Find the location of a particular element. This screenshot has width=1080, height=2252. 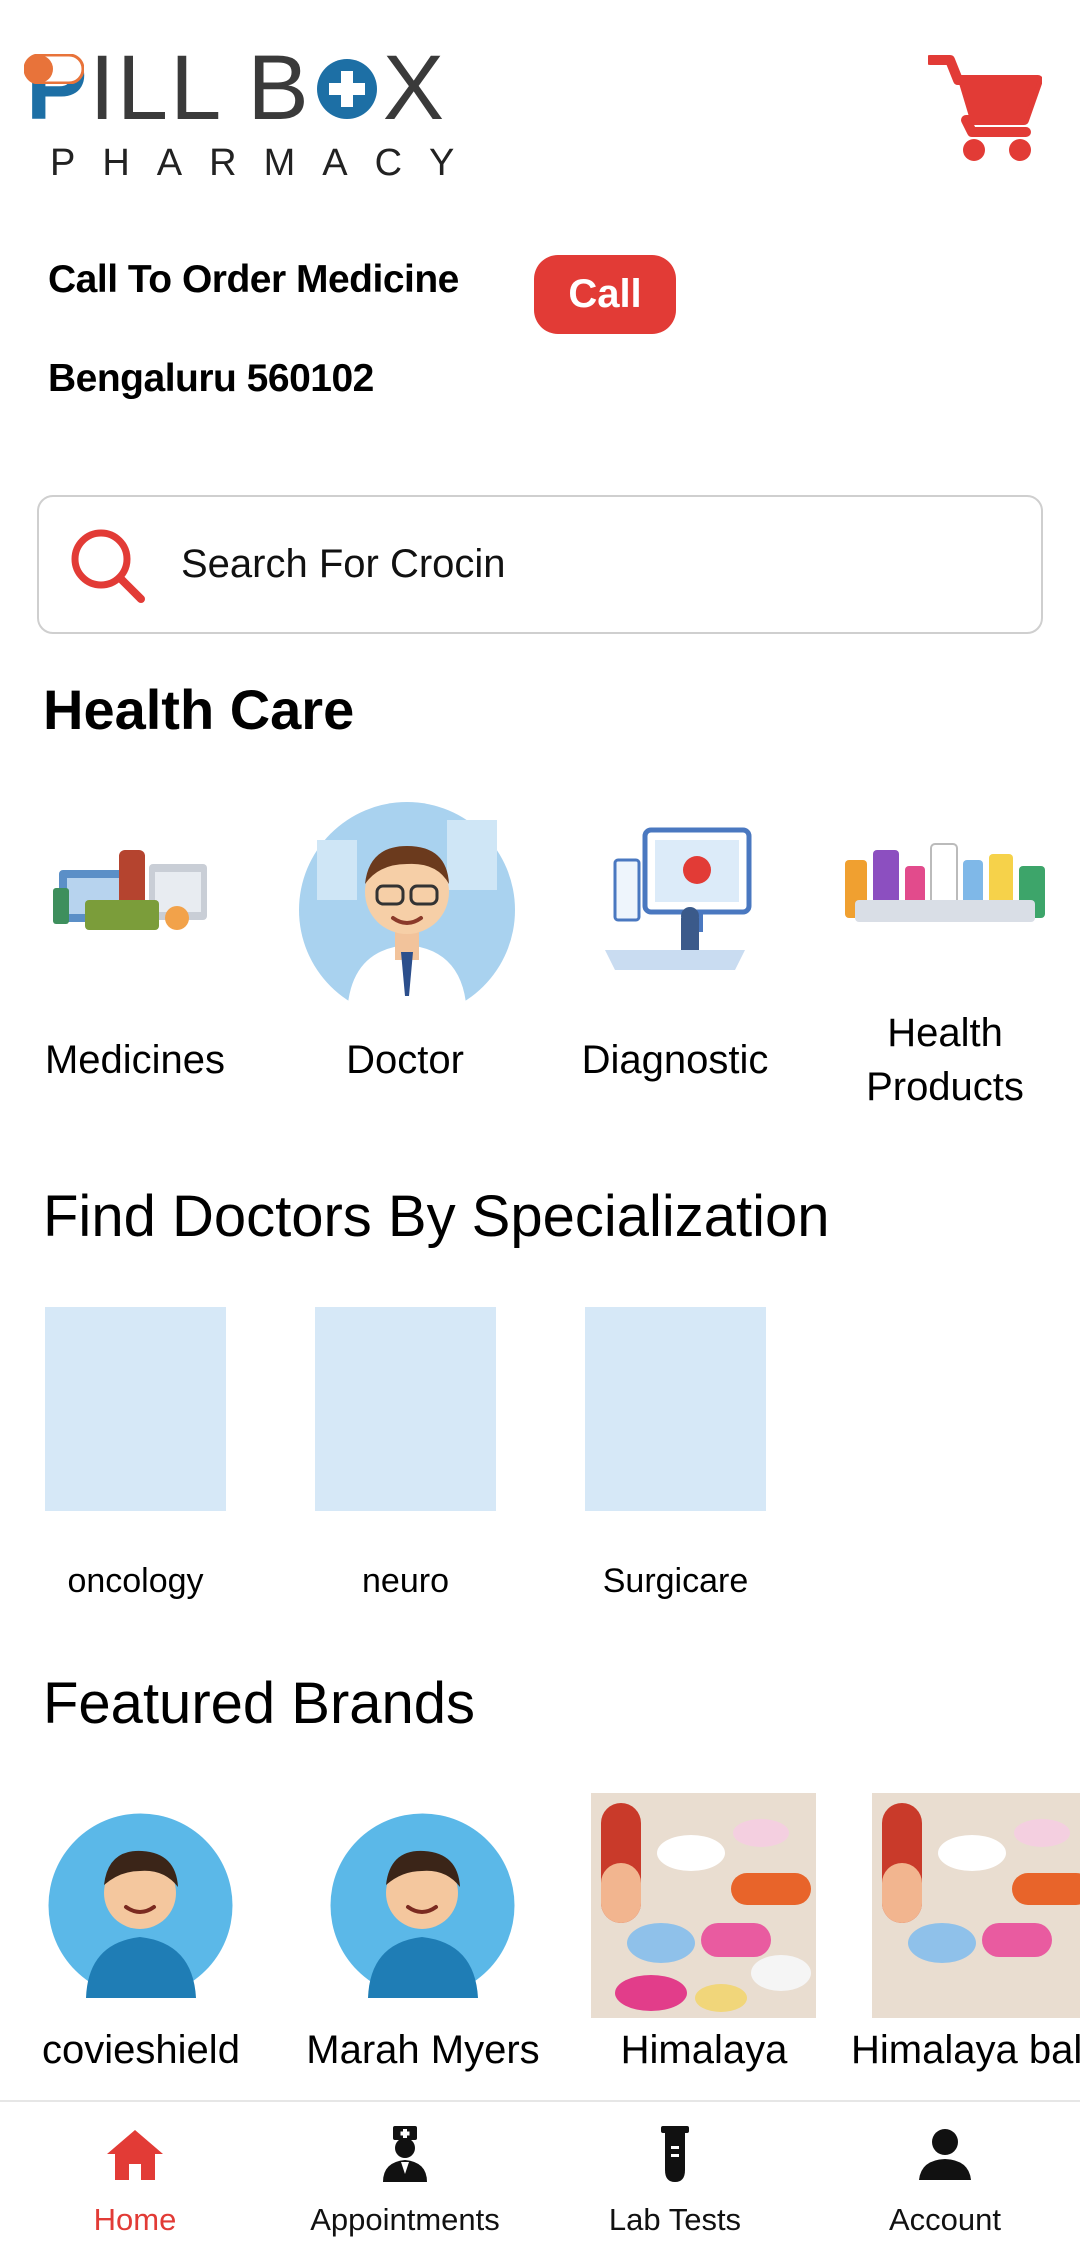

brand-label: Himalaya bal is located at coordinates (965, 2050).